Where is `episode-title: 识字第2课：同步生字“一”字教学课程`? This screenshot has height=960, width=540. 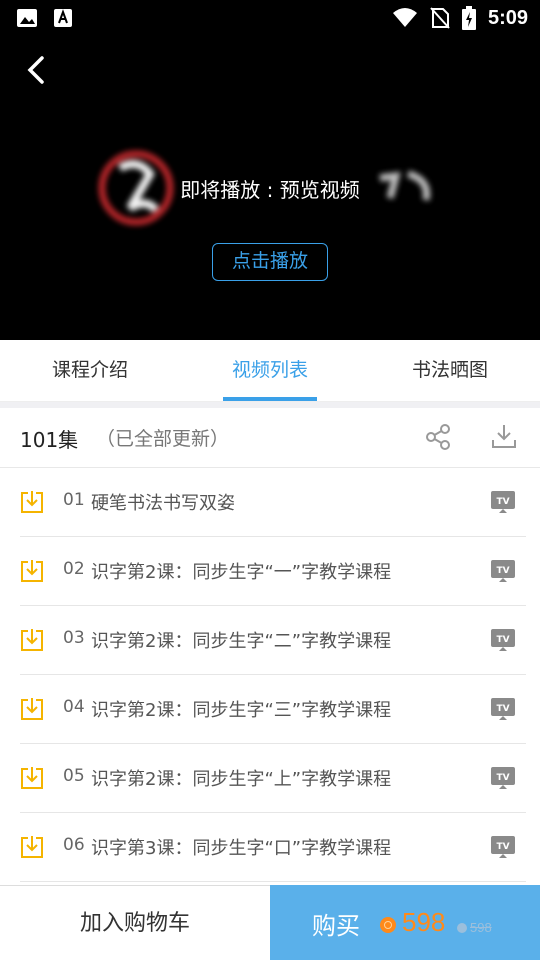
episode-title: 识字第2课：同步生字“一”字教学课程 is located at coordinates (241, 572).